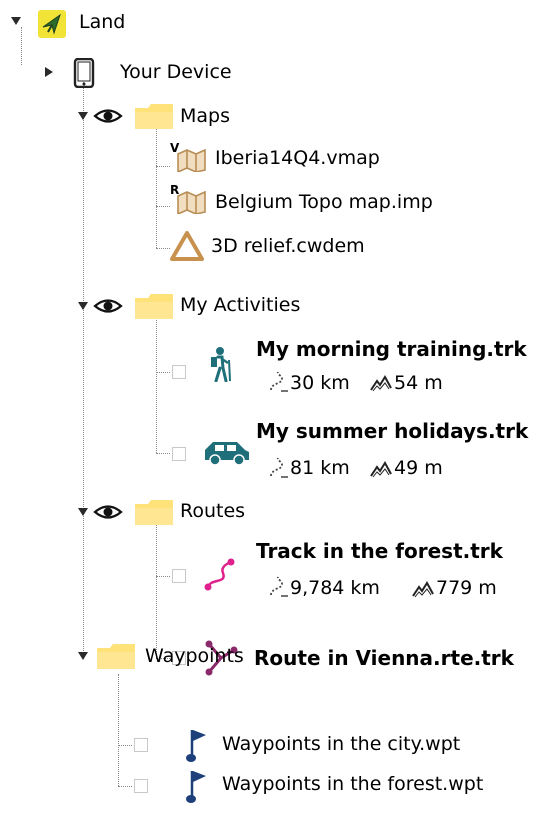  Describe the element at coordinates (320, 468) in the screenshot. I see `track-distance: 81 km` at that location.